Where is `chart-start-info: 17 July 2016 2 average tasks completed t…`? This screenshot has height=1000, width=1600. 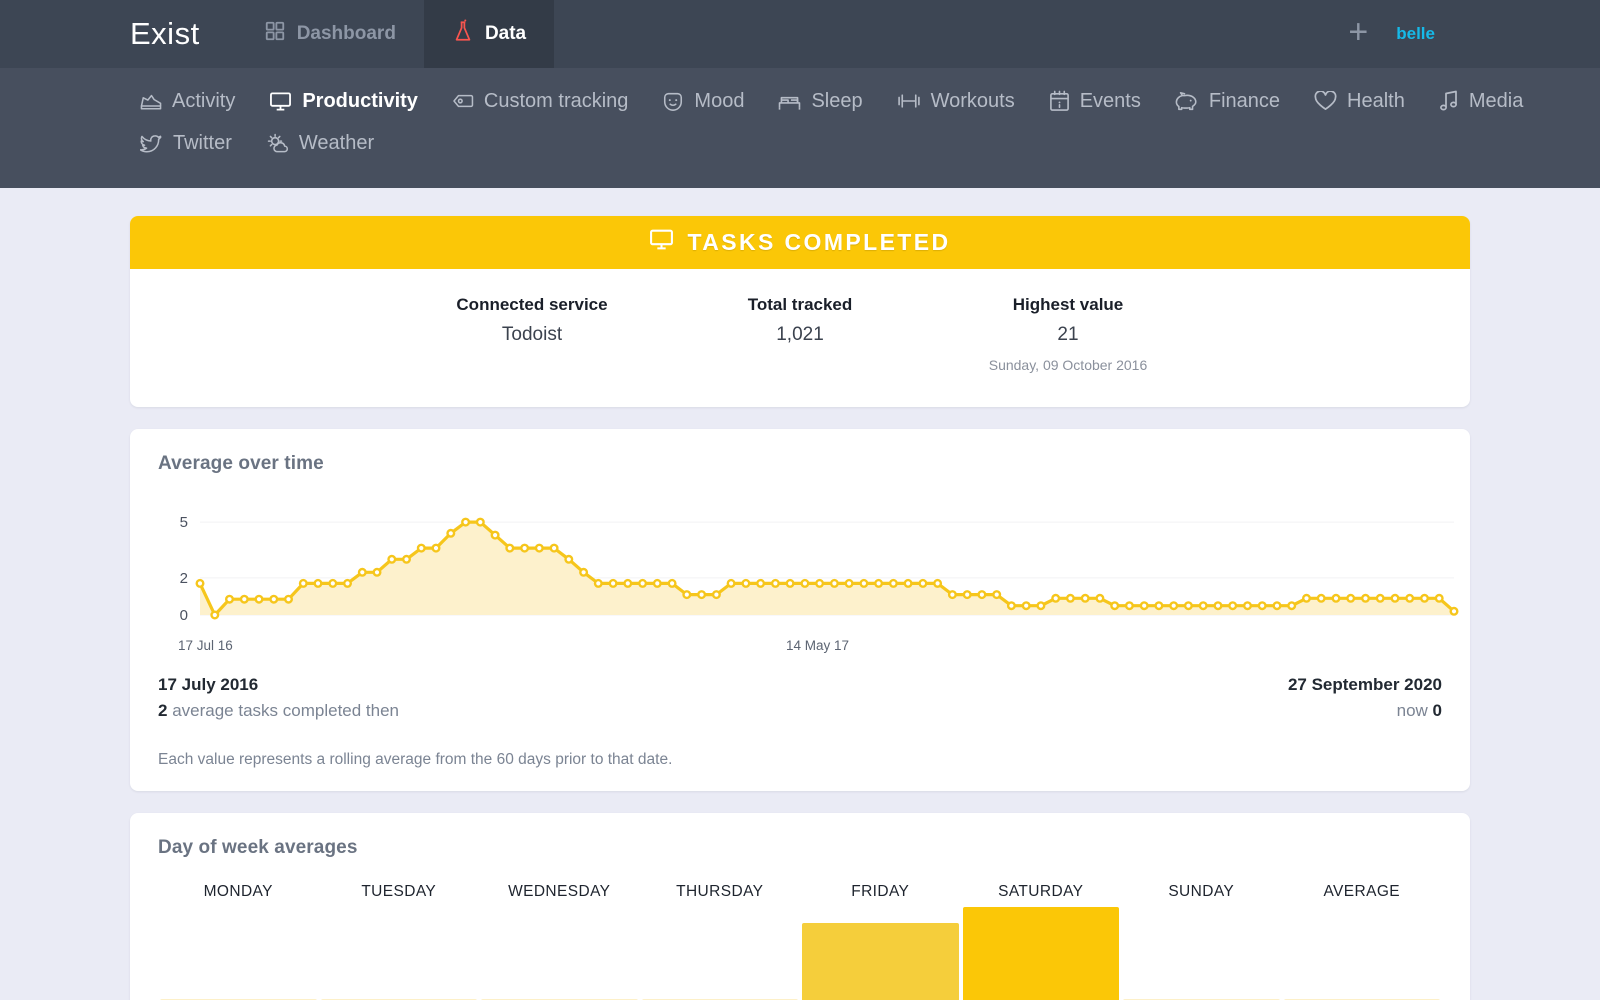 chart-start-info: 17 July 2016 2 average tasks completed t… is located at coordinates (278, 698).